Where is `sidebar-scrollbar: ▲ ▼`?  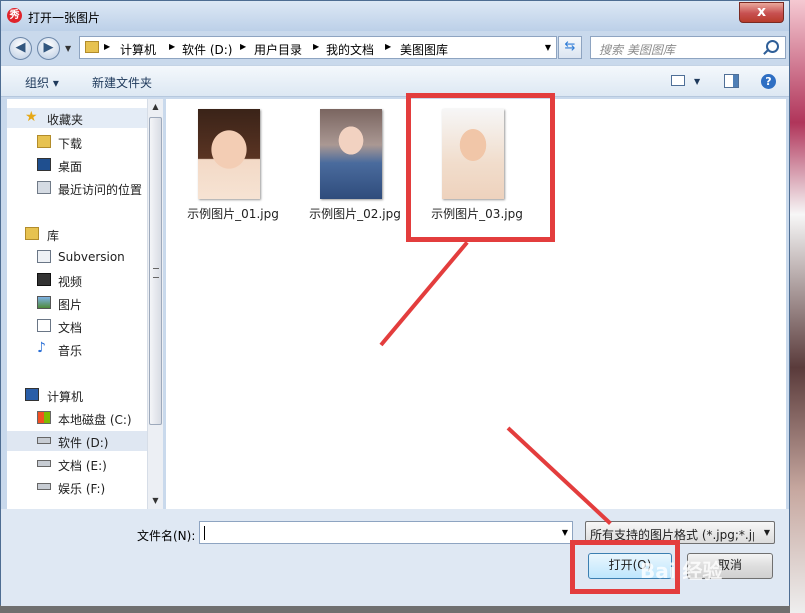 sidebar-scrollbar: ▲ ▼ is located at coordinates (155, 304).